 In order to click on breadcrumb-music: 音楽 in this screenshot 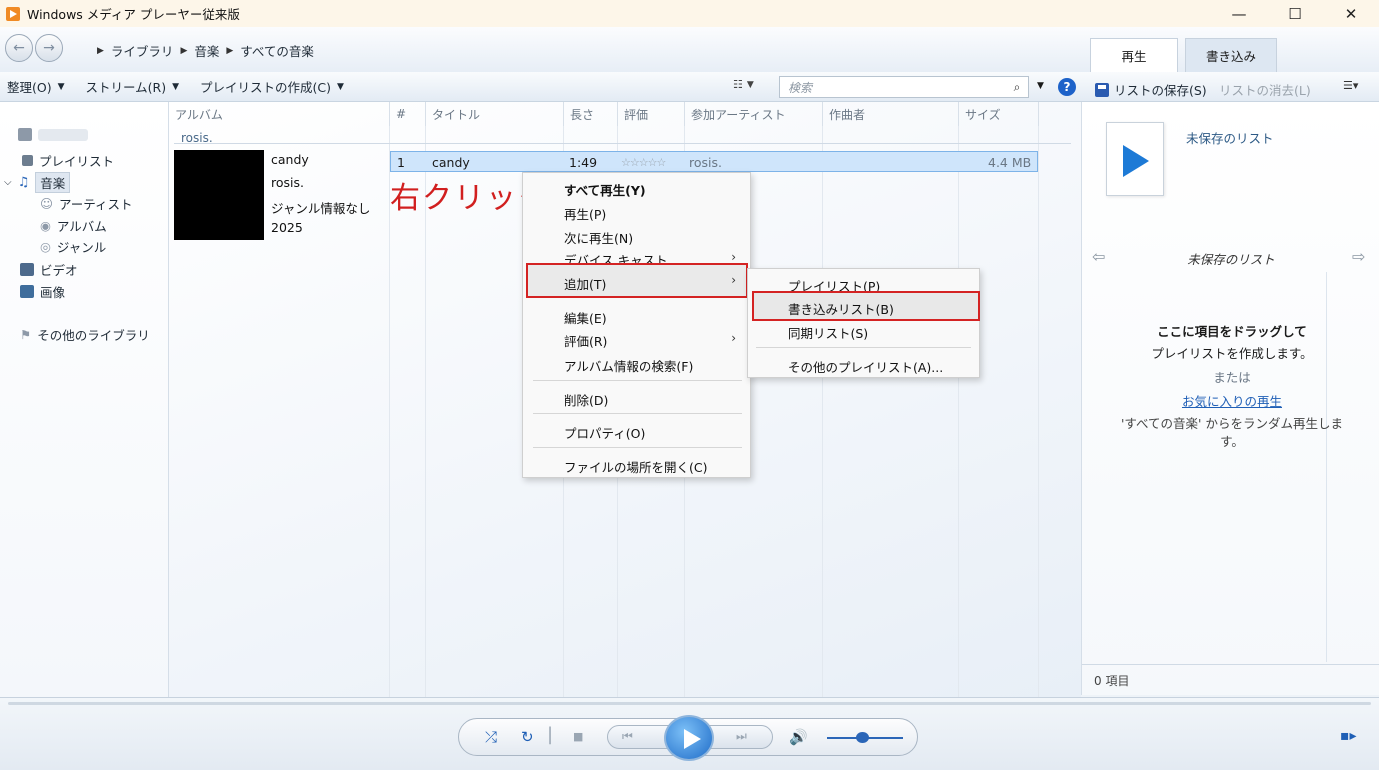, I will do `click(206, 50)`.